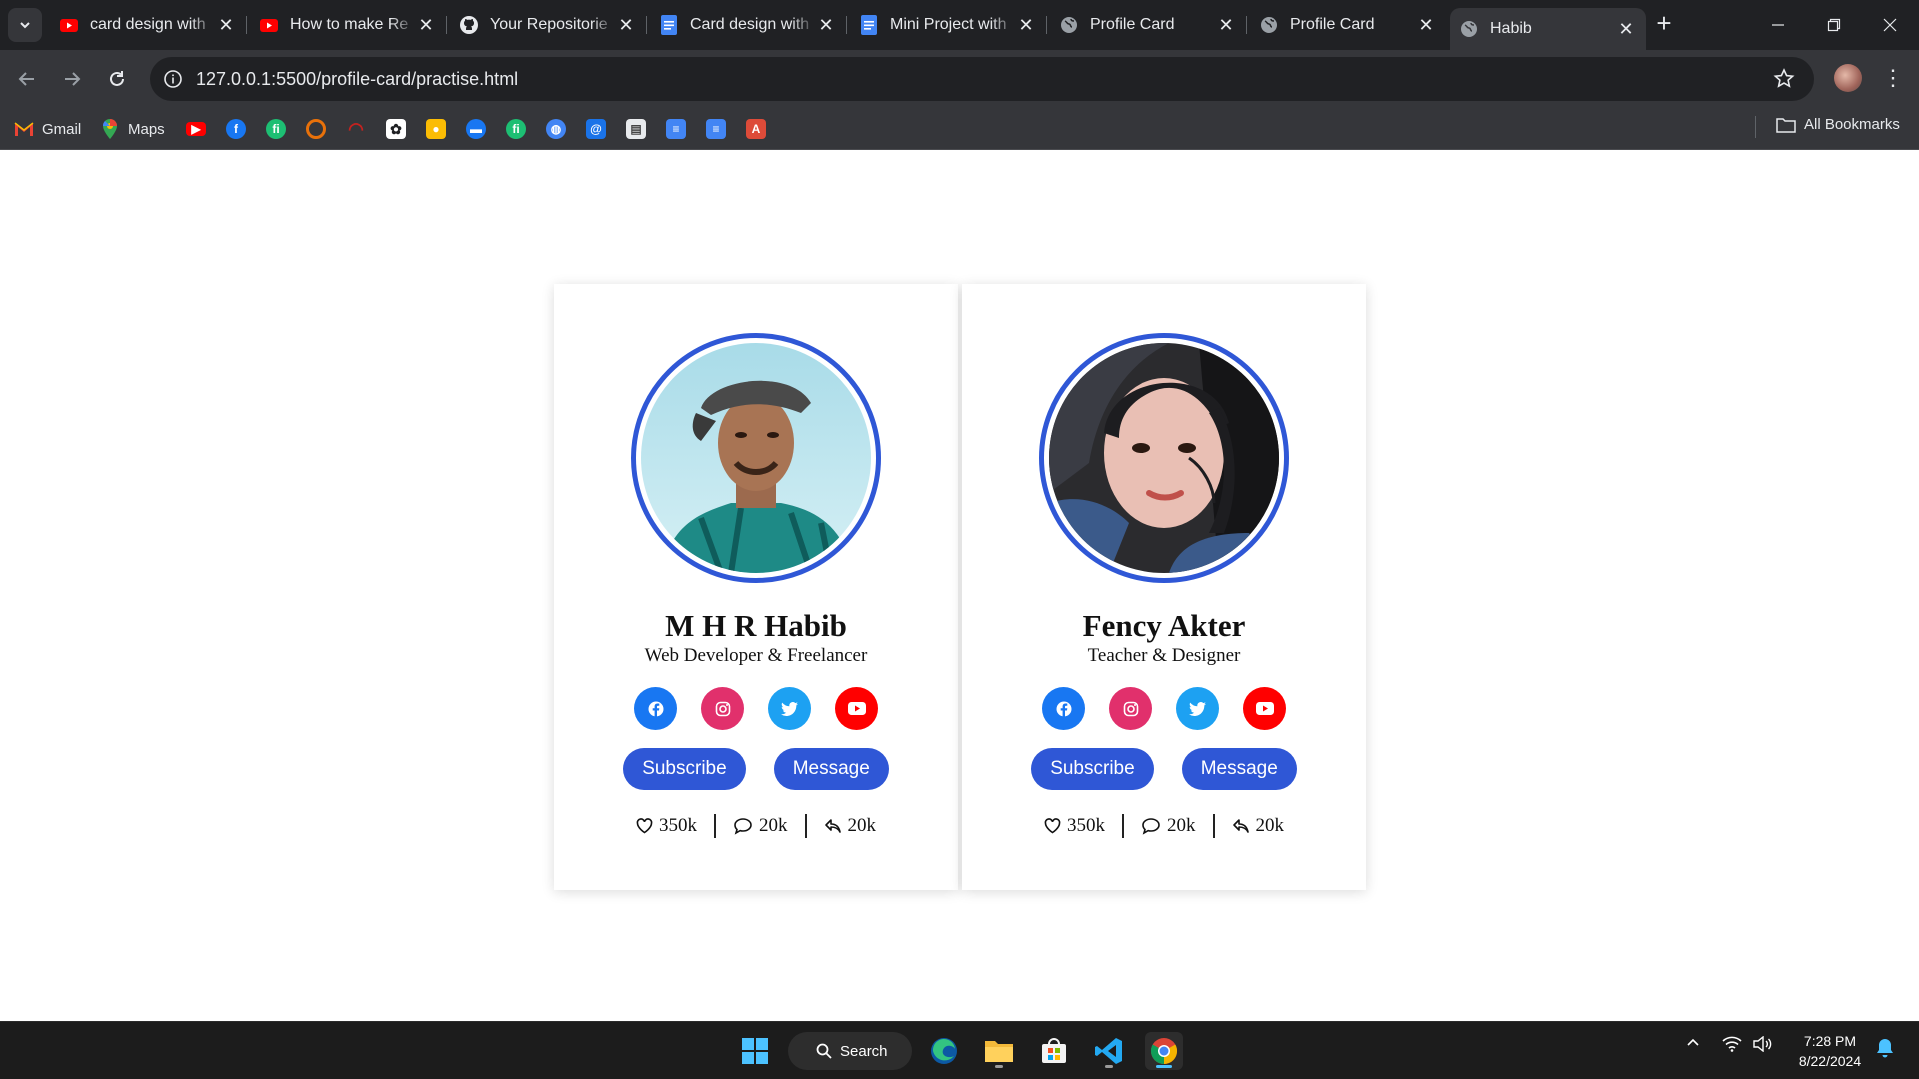 The height and width of the screenshot is (1079, 1919). I want to click on chrome-icon, so click(1164, 1051).